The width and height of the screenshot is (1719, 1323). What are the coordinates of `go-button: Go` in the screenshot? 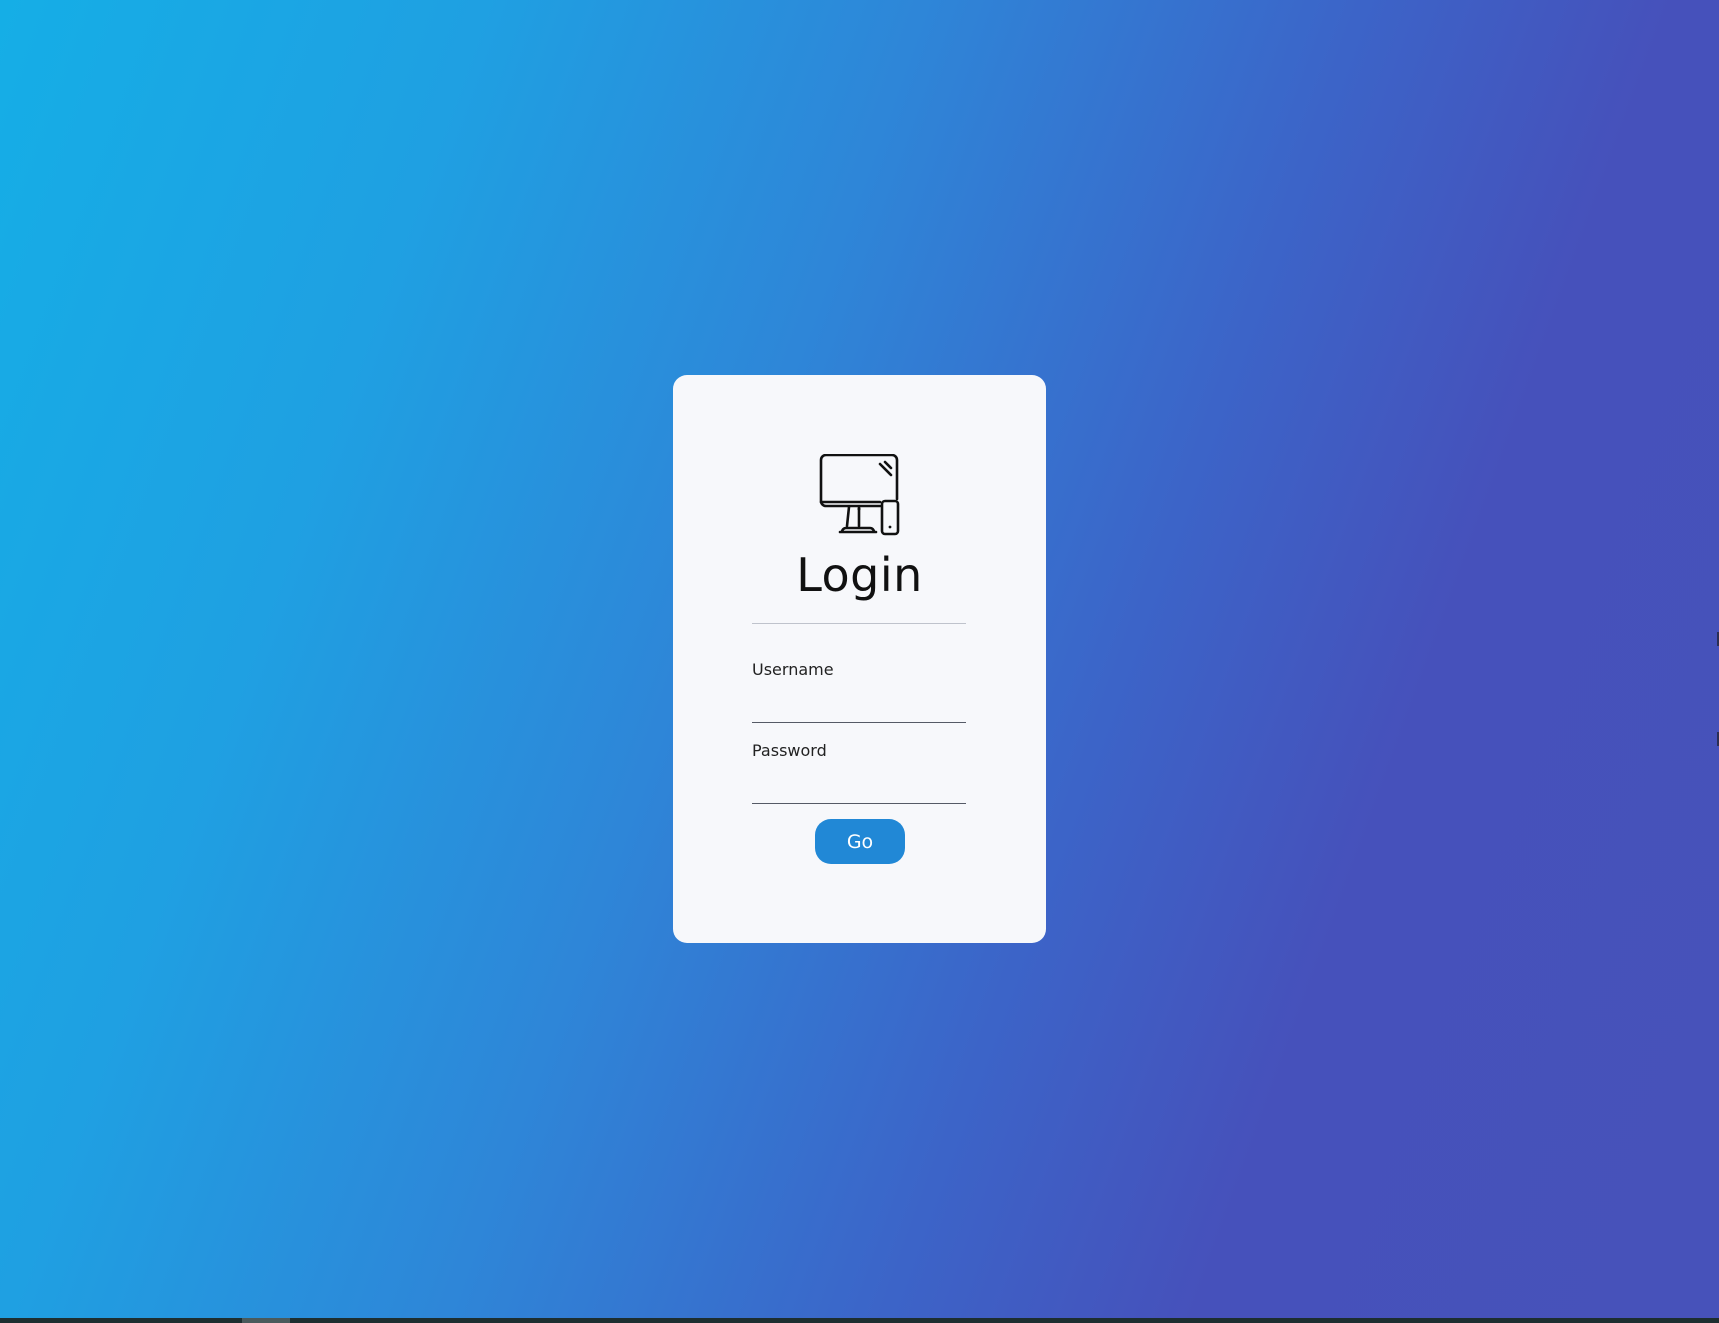 It's located at (860, 841).